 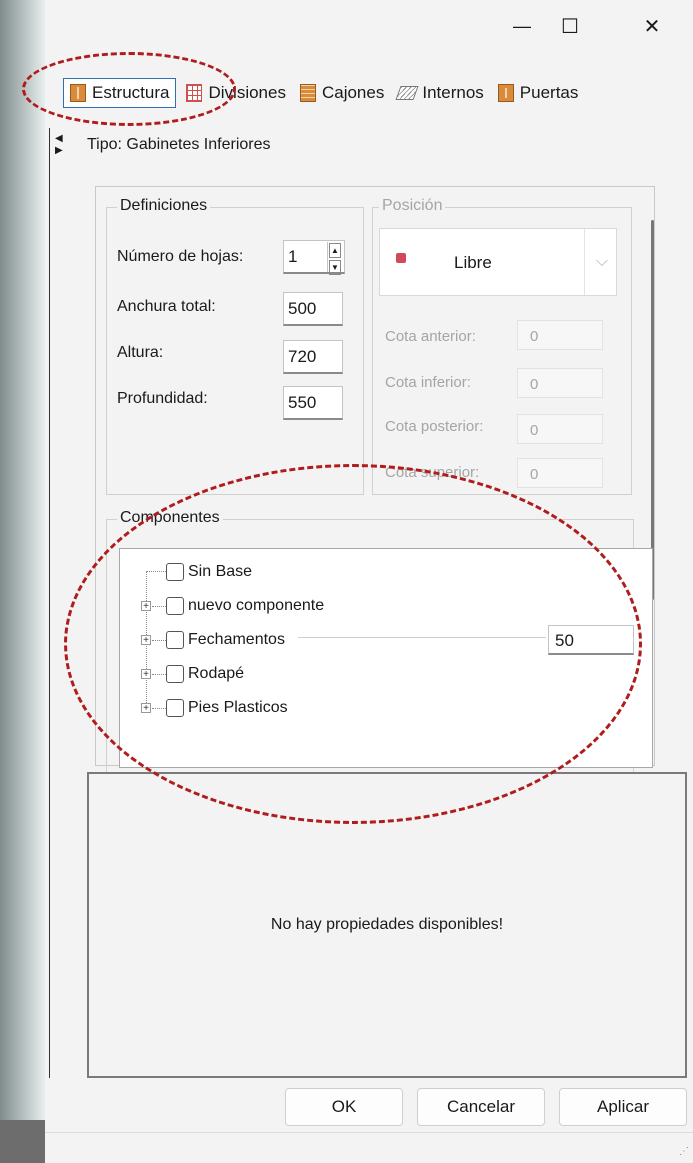 What do you see at coordinates (534, 430) in the screenshot?
I see `cota-posterior-value: 0` at bounding box center [534, 430].